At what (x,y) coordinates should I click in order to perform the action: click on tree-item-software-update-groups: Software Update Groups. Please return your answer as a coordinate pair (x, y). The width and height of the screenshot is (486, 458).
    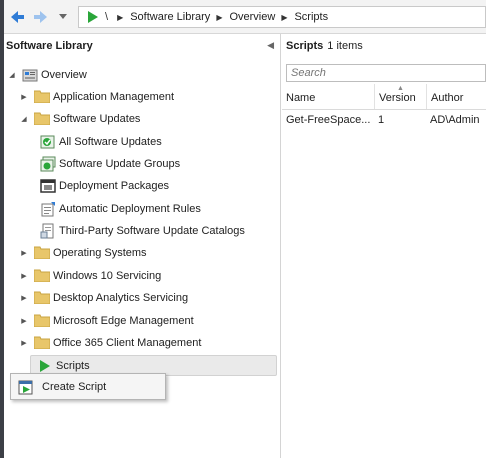
    Looking at the image, I should click on (110, 163).